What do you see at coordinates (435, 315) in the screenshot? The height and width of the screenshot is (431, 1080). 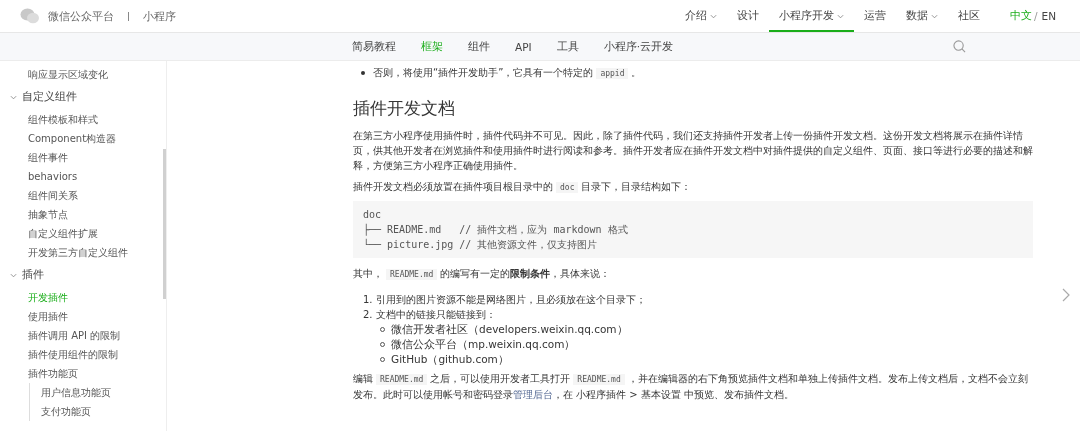 I see `list-item-text: 文档中的链接只能链接到：` at bounding box center [435, 315].